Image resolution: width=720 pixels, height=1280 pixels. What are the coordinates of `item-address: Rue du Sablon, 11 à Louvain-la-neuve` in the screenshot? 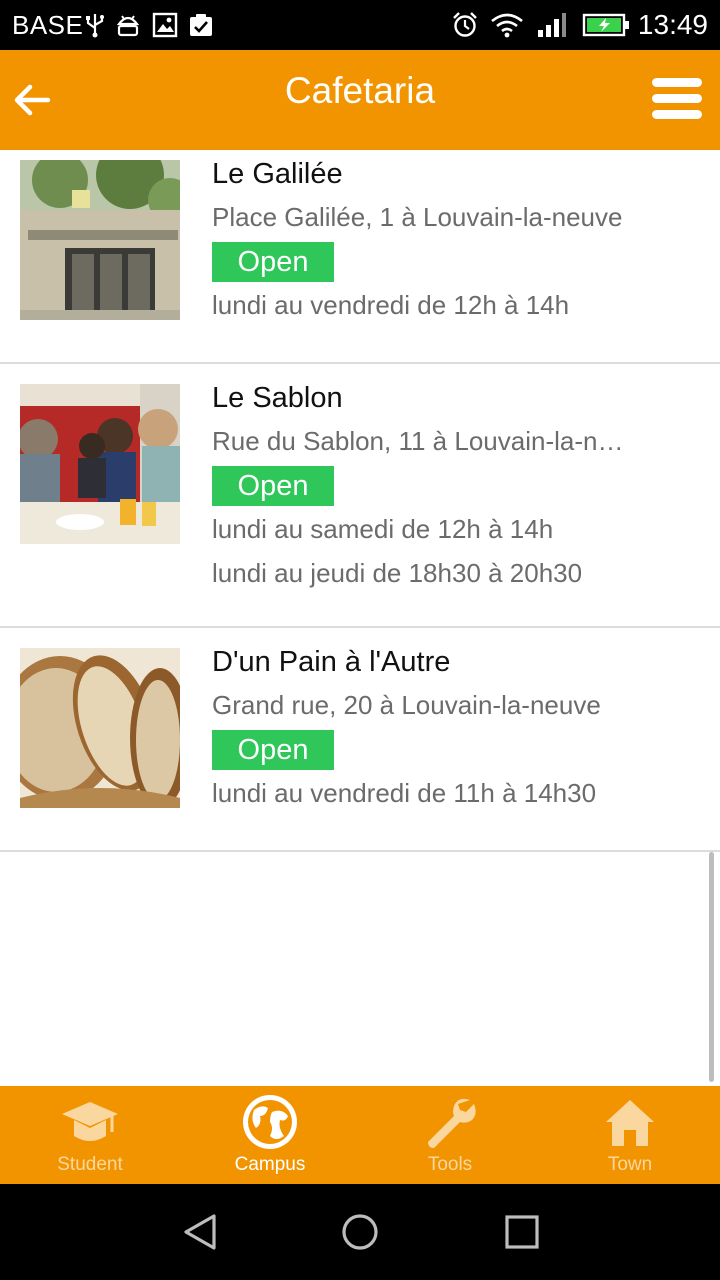 It's located at (418, 441).